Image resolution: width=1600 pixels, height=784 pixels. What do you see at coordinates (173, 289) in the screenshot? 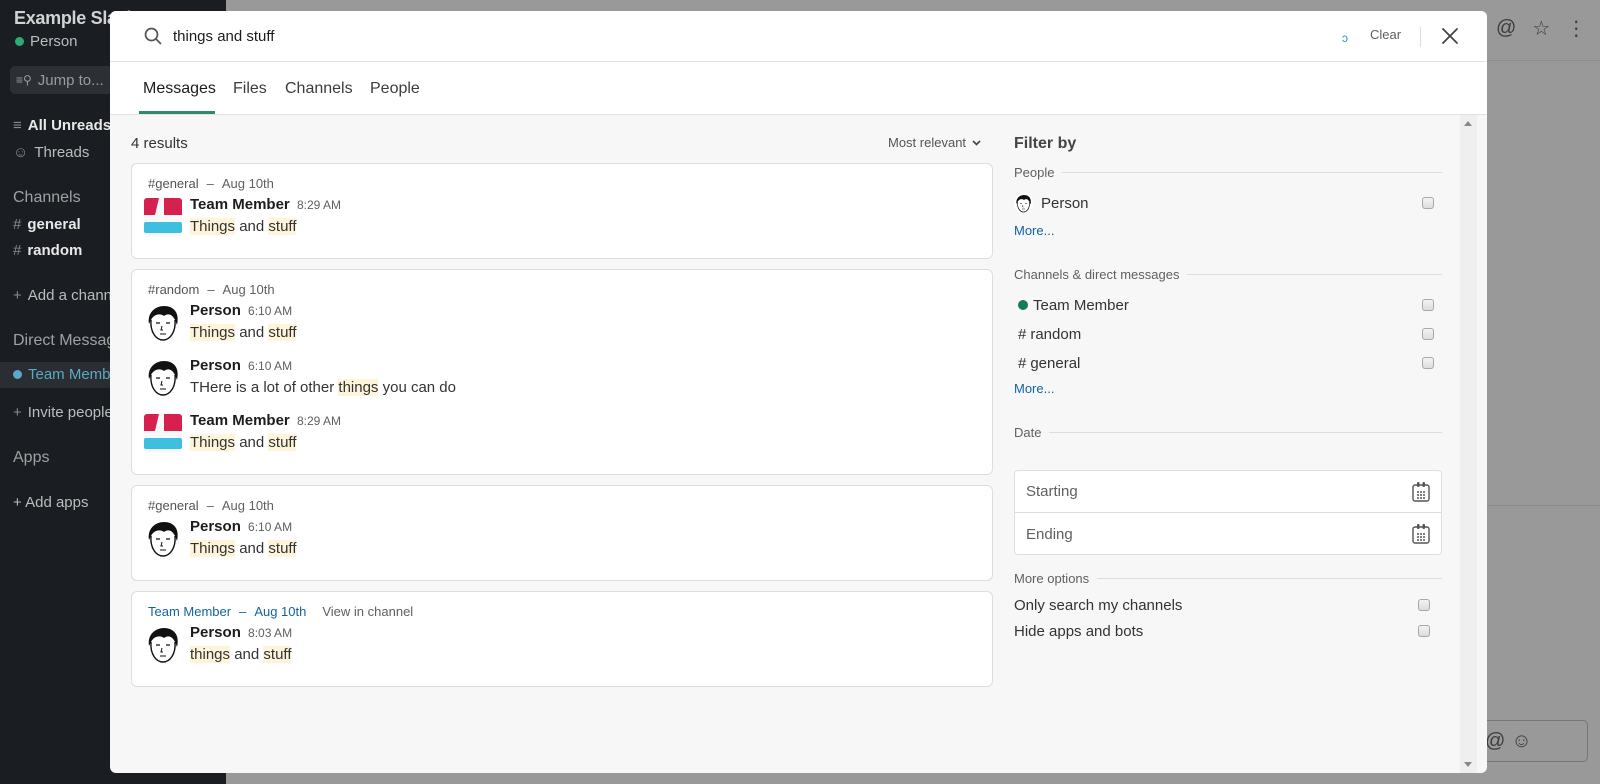
I see `channel-link: #random` at bounding box center [173, 289].